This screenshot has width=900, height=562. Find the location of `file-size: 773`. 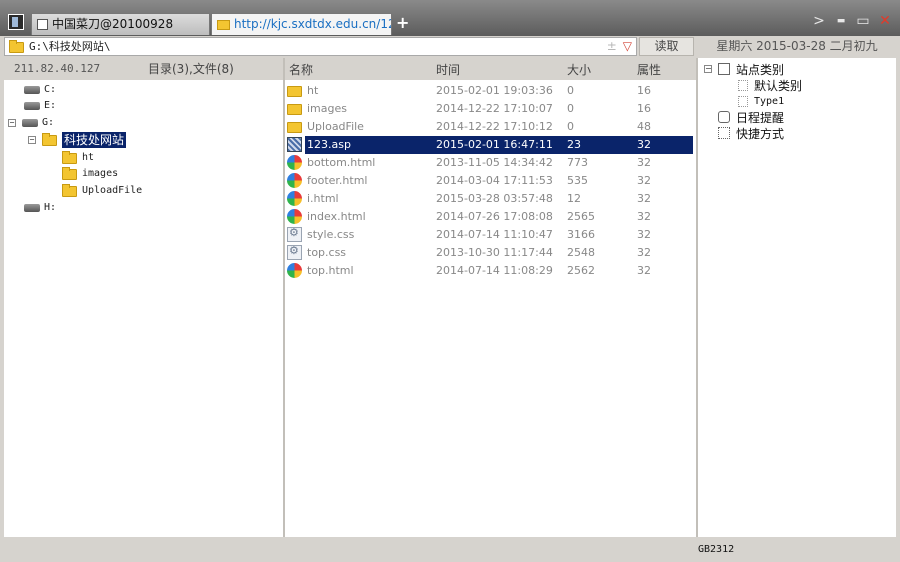

file-size: 773 is located at coordinates (577, 162).